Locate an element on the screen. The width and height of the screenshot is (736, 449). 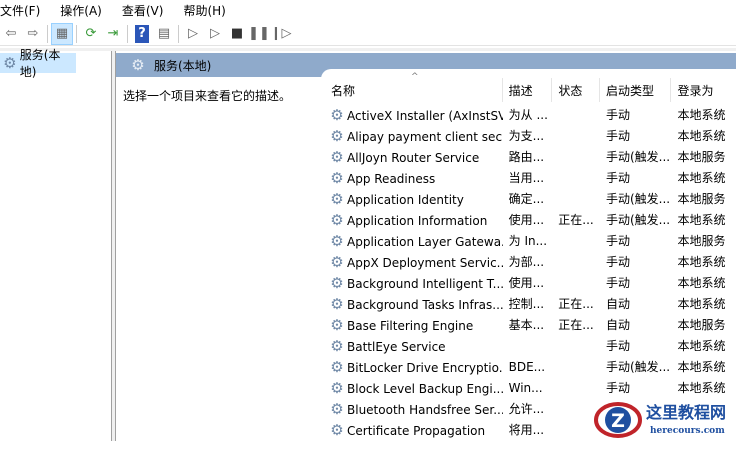
start-icon: ▷ is located at coordinates (193, 34).